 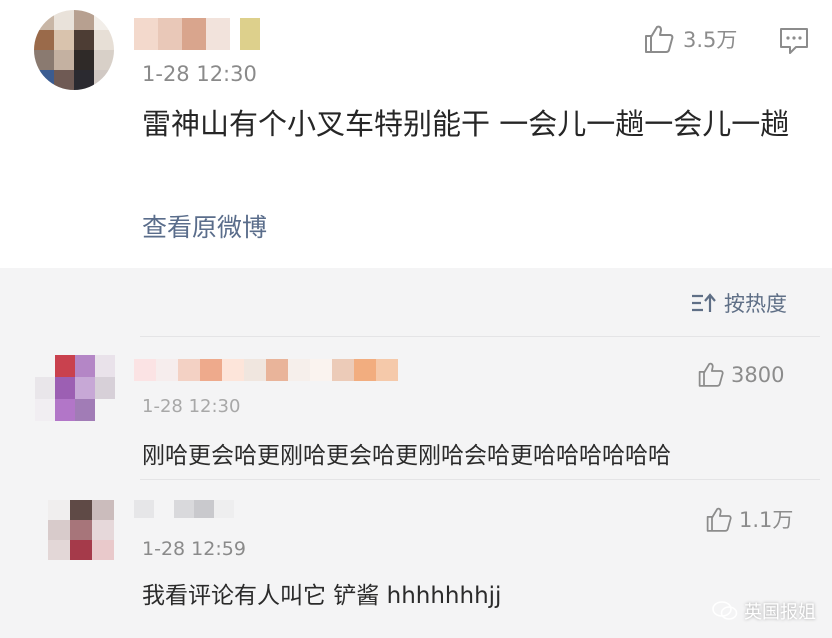 What do you see at coordinates (710, 40) in the screenshot?
I see `post-like-count: 3.5万` at bounding box center [710, 40].